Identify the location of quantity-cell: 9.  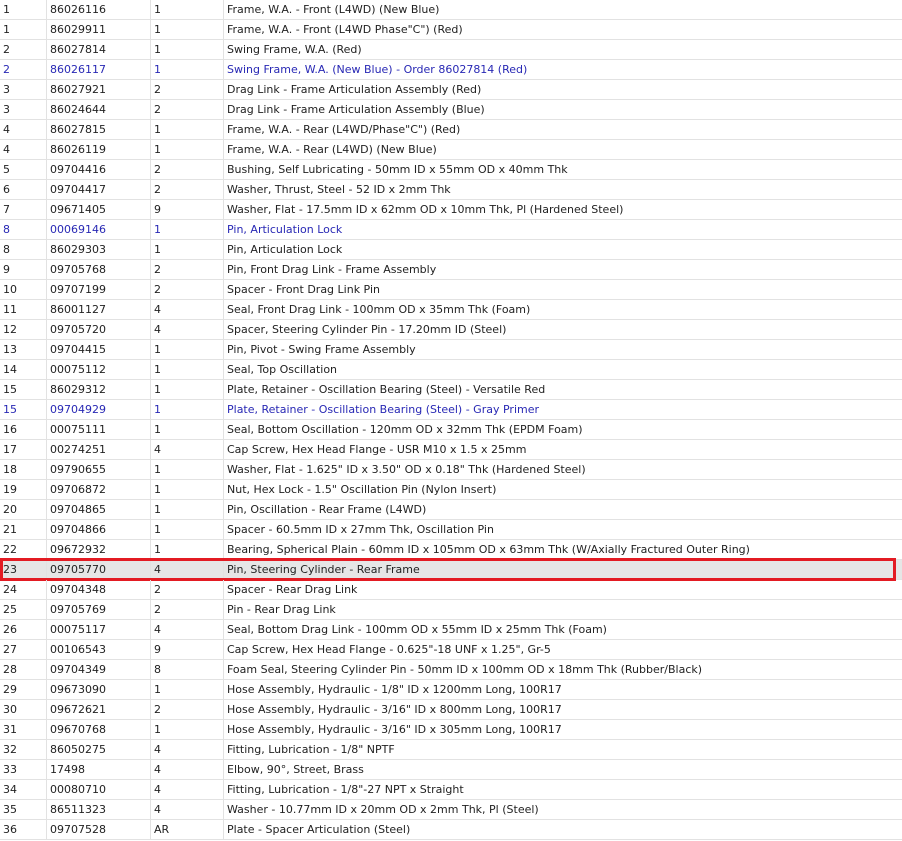
(187, 209).